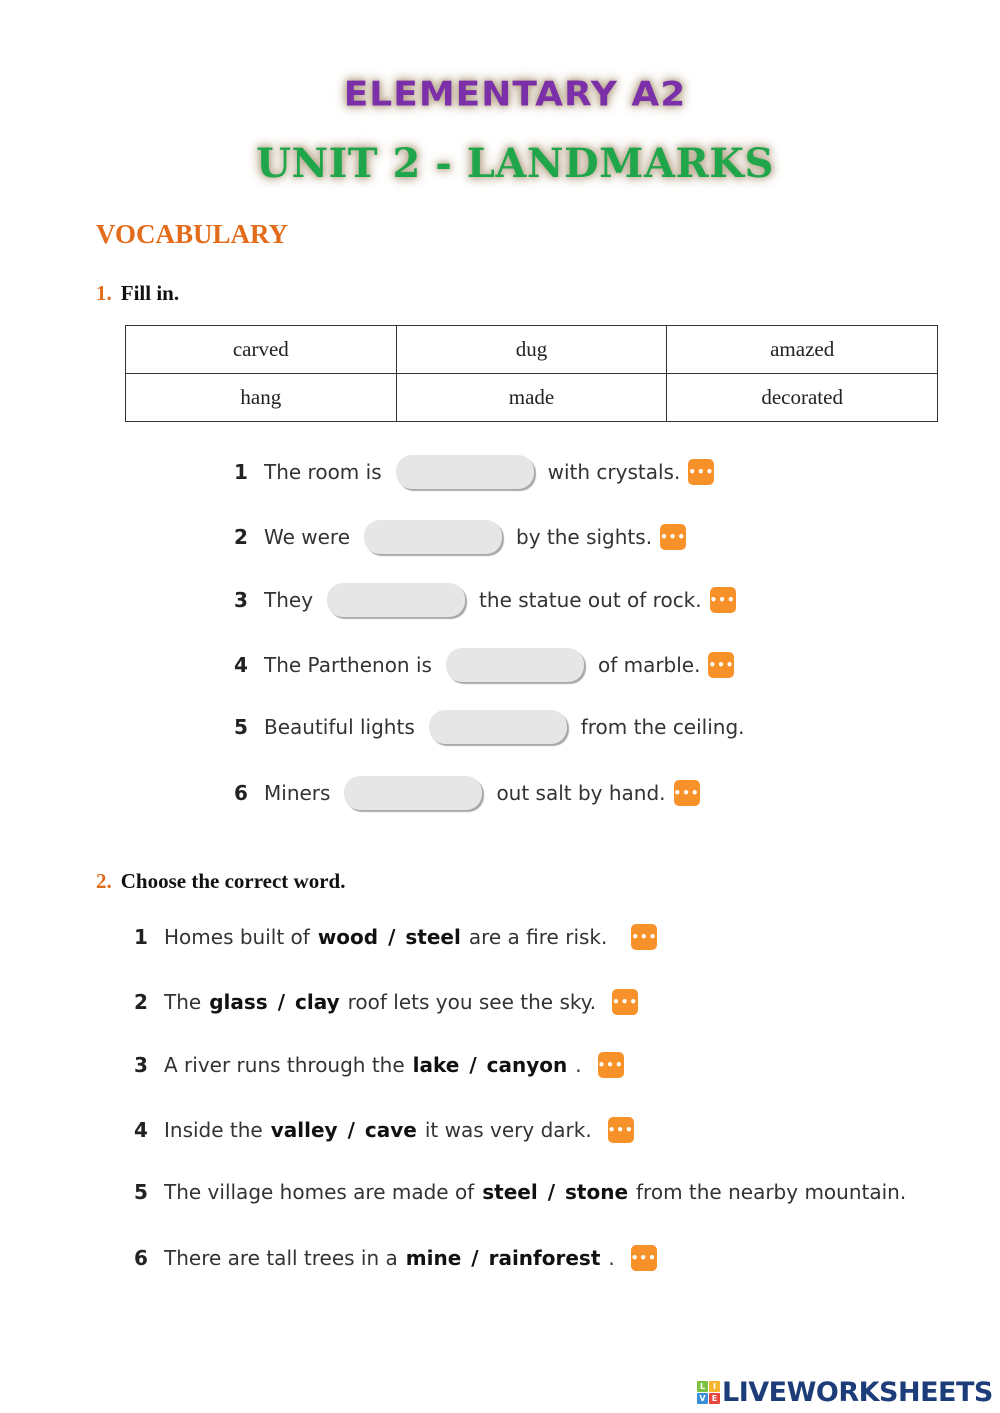 Image resolution: width=1000 pixels, height=1413 pixels. I want to click on option-2: rainforest, so click(545, 1258).